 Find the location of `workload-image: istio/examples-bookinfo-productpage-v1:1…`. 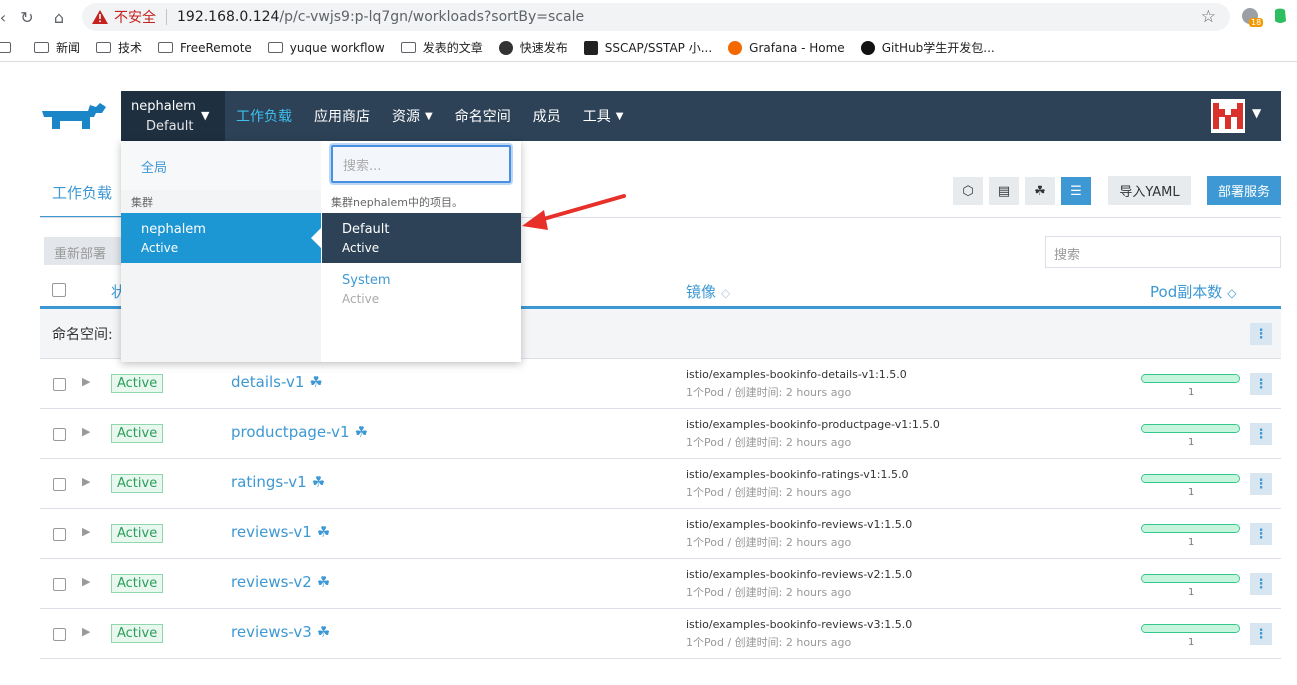

workload-image: istio/examples-bookinfo-productpage-v1:1… is located at coordinates (813, 424).